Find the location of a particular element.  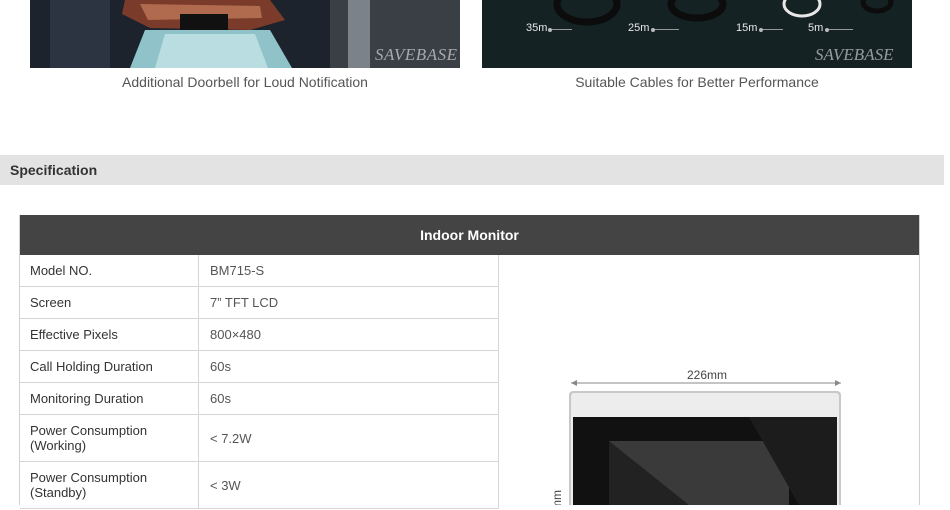

cables-caption: Suitable Cables for Better Performance is located at coordinates (697, 82).